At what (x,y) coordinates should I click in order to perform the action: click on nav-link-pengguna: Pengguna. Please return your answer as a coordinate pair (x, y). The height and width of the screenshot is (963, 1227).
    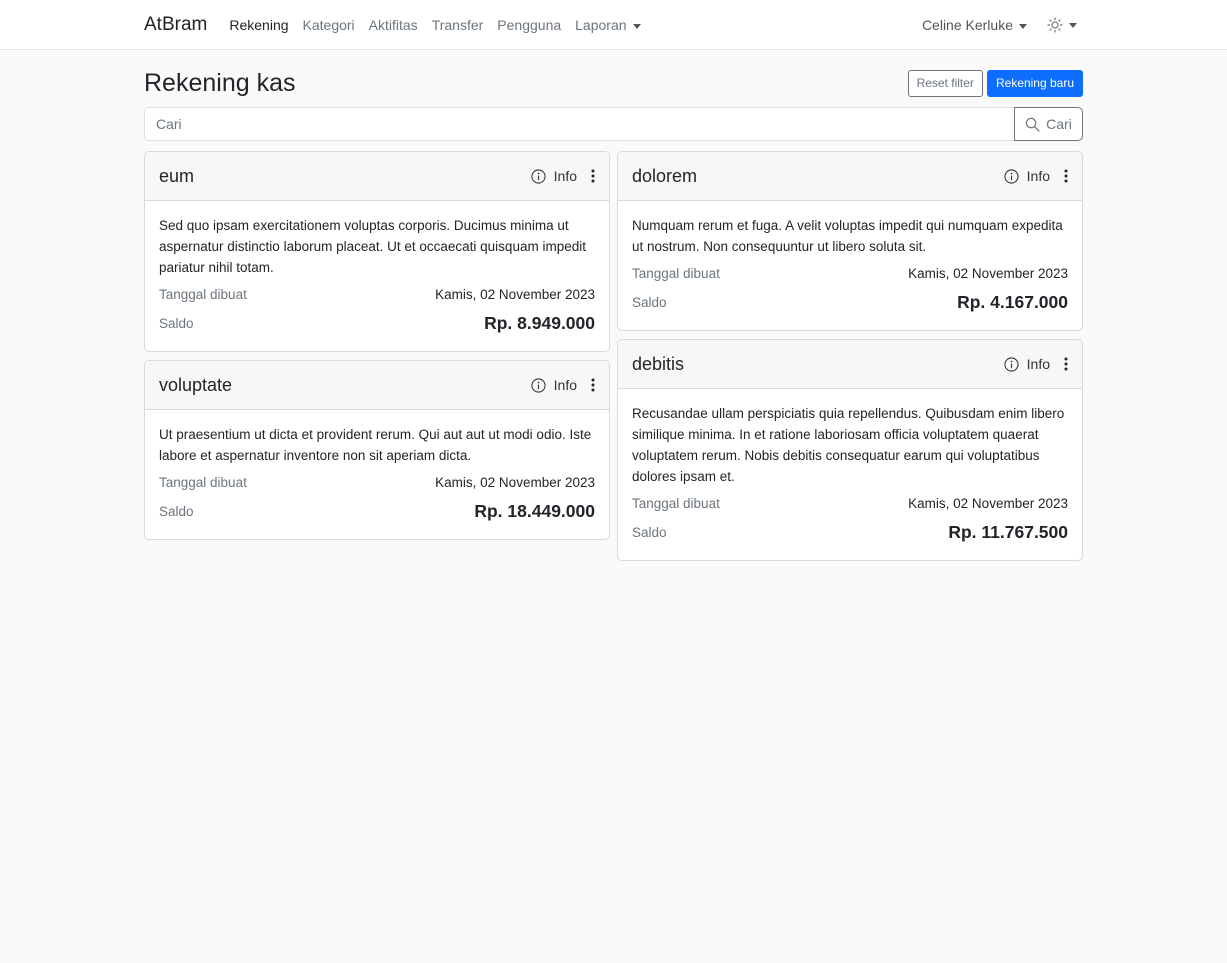
    Looking at the image, I should click on (529, 25).